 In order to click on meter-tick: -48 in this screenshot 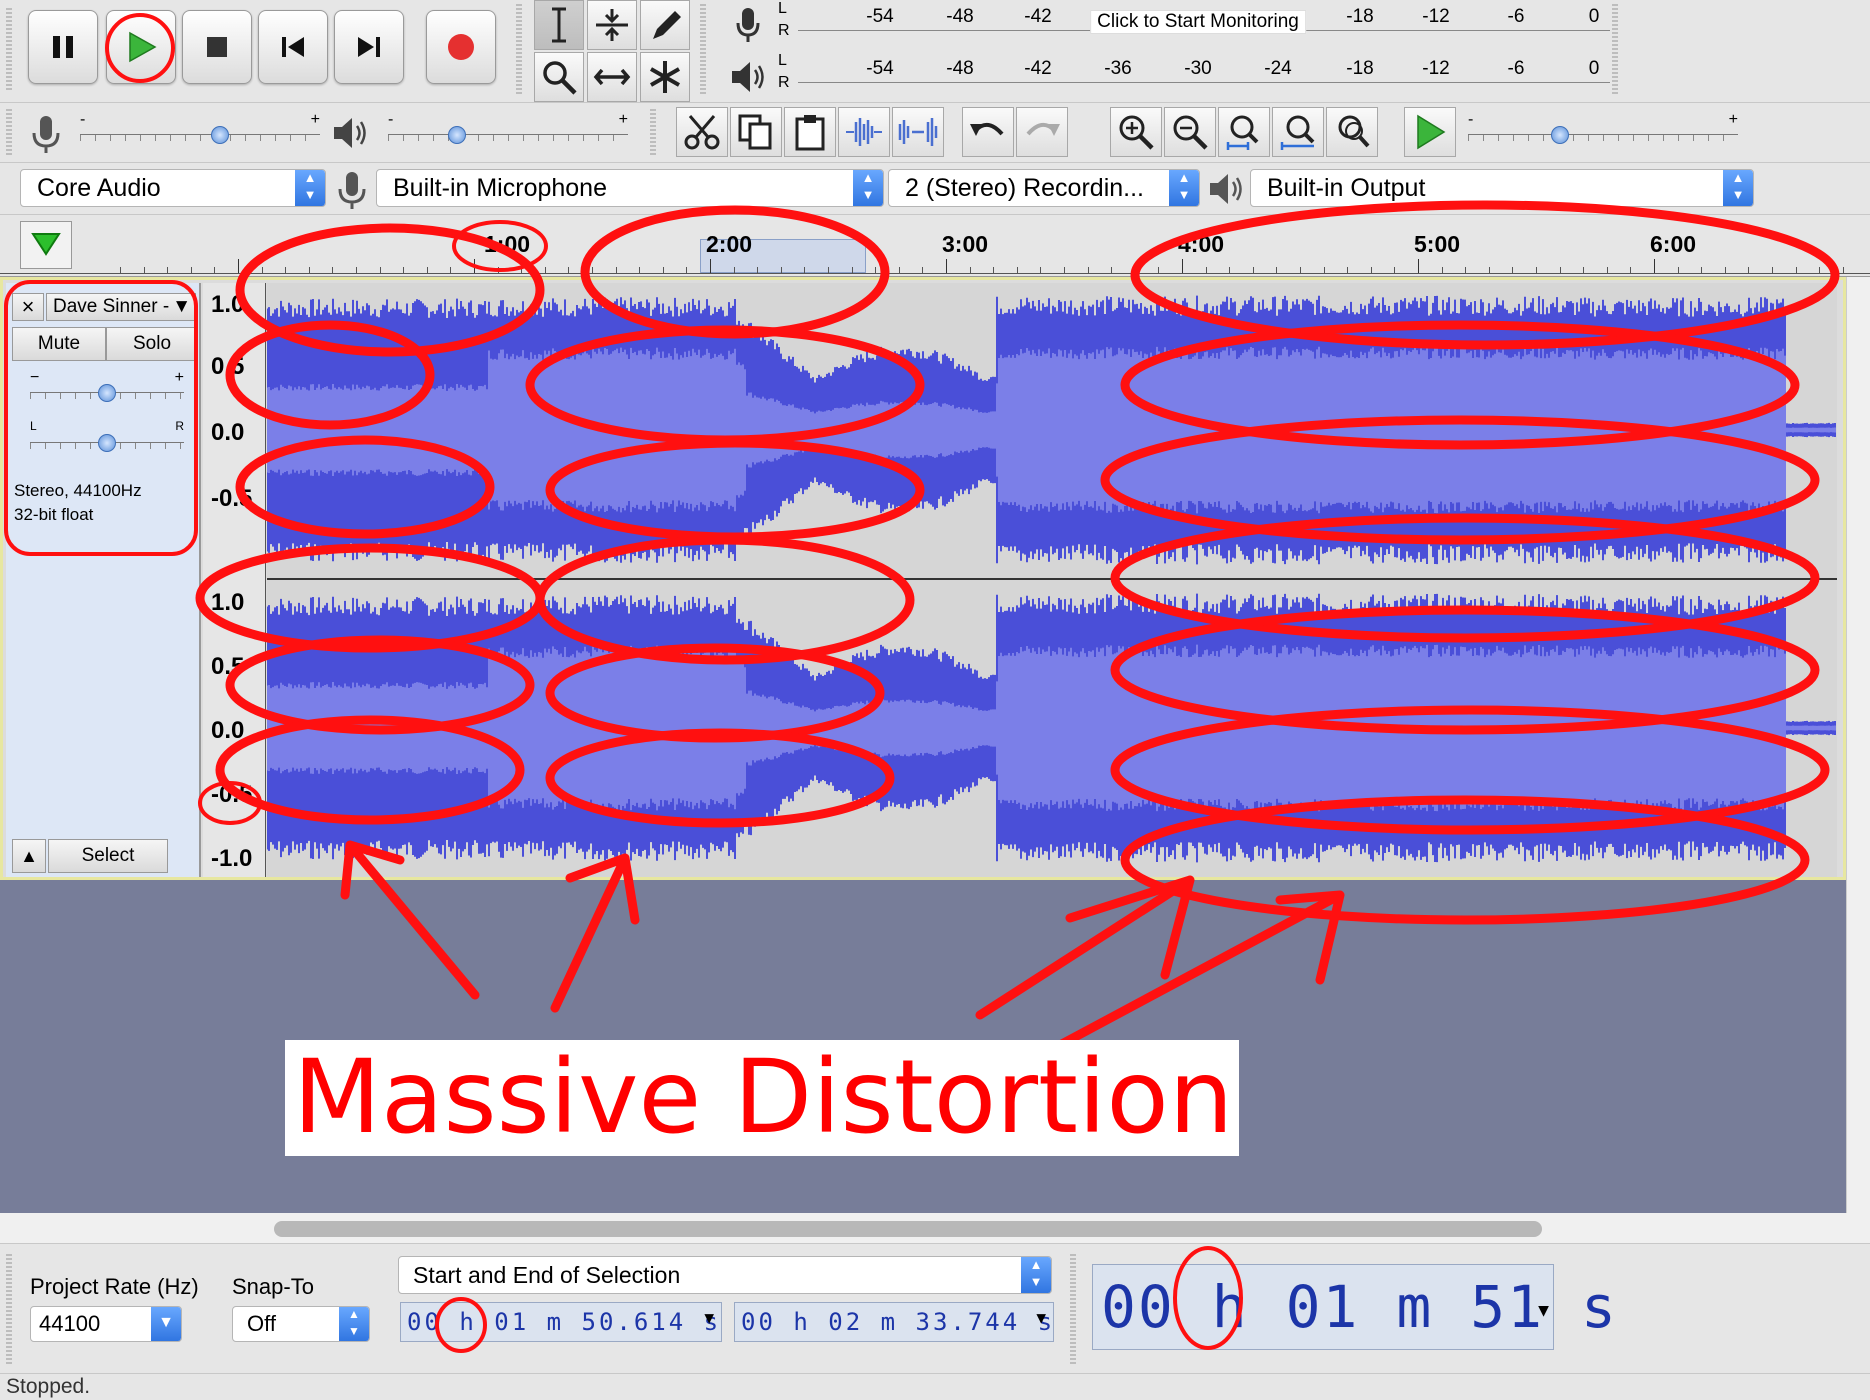, I will do `click(960, 68)`.